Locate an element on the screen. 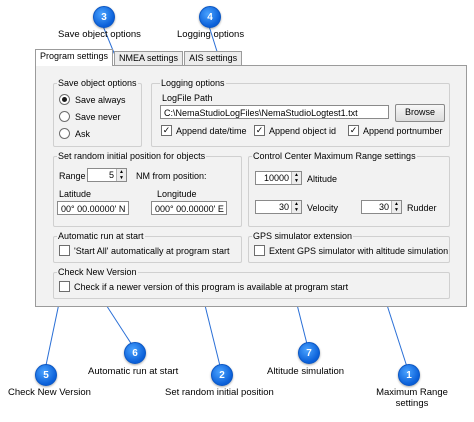 The image size is (474, 422). longitude-label: Longitude is located at coordinates (177, 194).